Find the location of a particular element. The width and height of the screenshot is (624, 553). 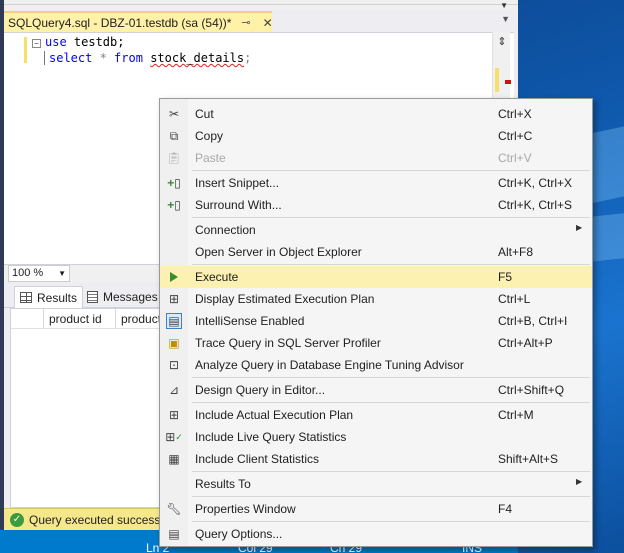

estimated-plan-icon: ⊞ is located at coordinates (174, 299).